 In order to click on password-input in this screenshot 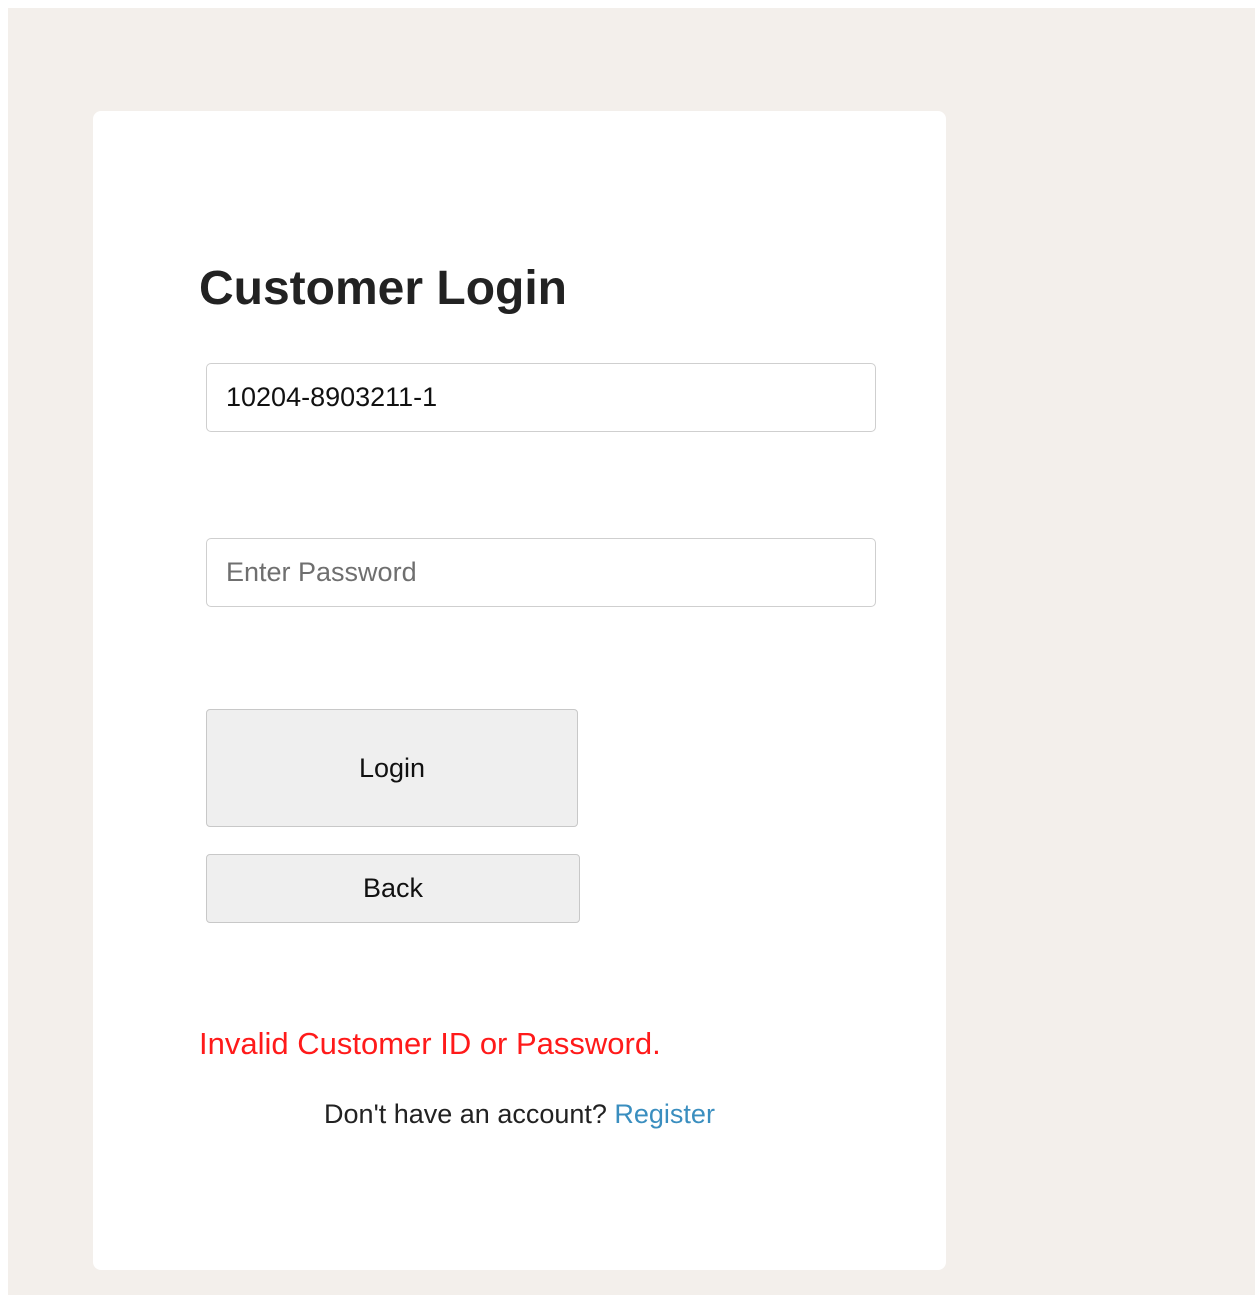, I will do `click(541, 572)`.